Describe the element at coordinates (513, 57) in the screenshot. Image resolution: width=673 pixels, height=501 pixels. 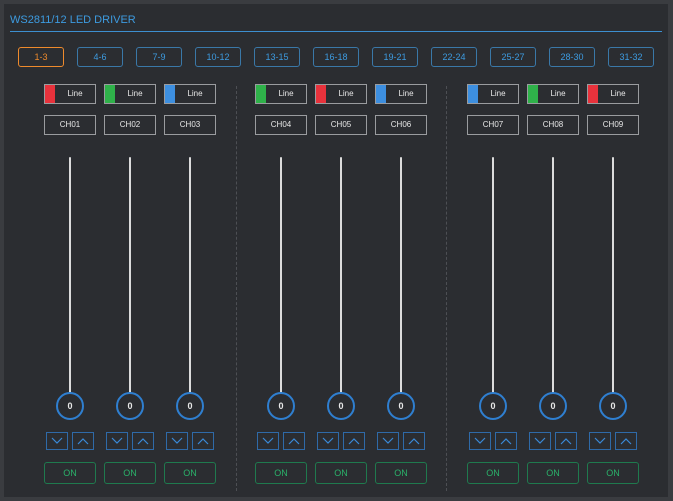
I see `tab-25-27: 25-27` at that location.